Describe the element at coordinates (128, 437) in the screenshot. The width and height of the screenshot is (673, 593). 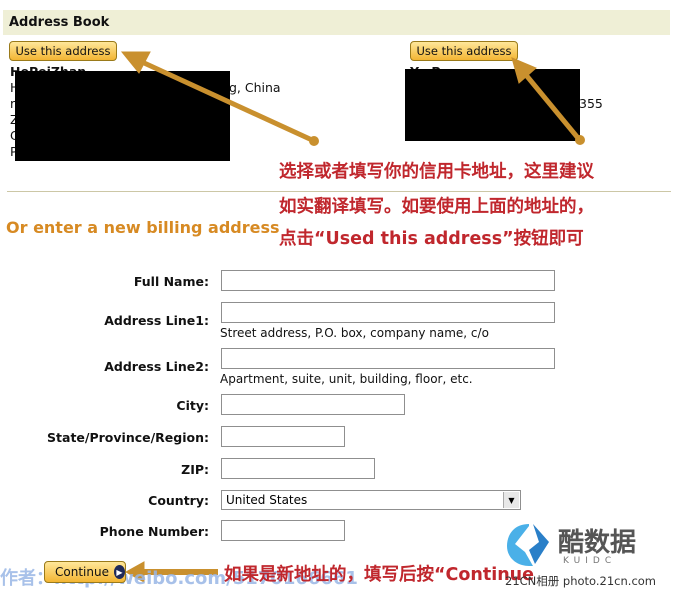
I see `state-label: State/Province/Region:` at that location.